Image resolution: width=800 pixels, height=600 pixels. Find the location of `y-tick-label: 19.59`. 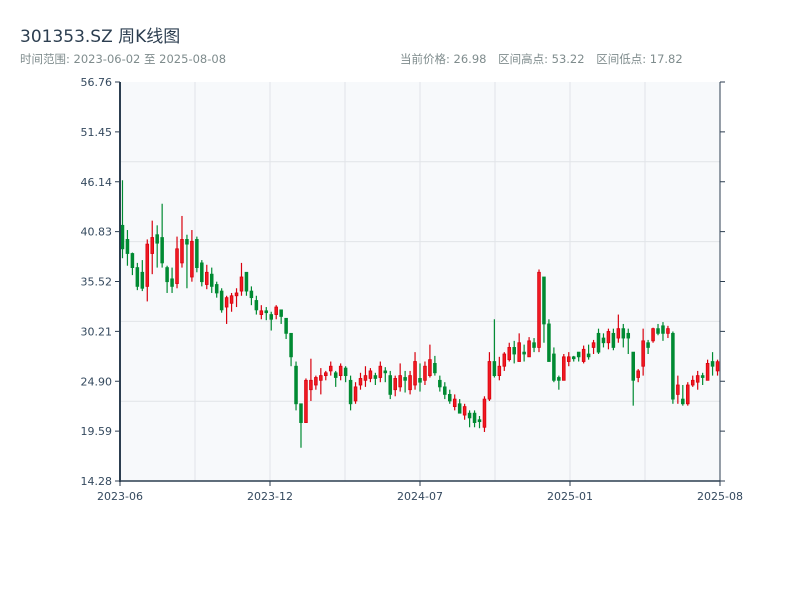

y-tick-label: 19.59 is located at coordinates (97, 431).